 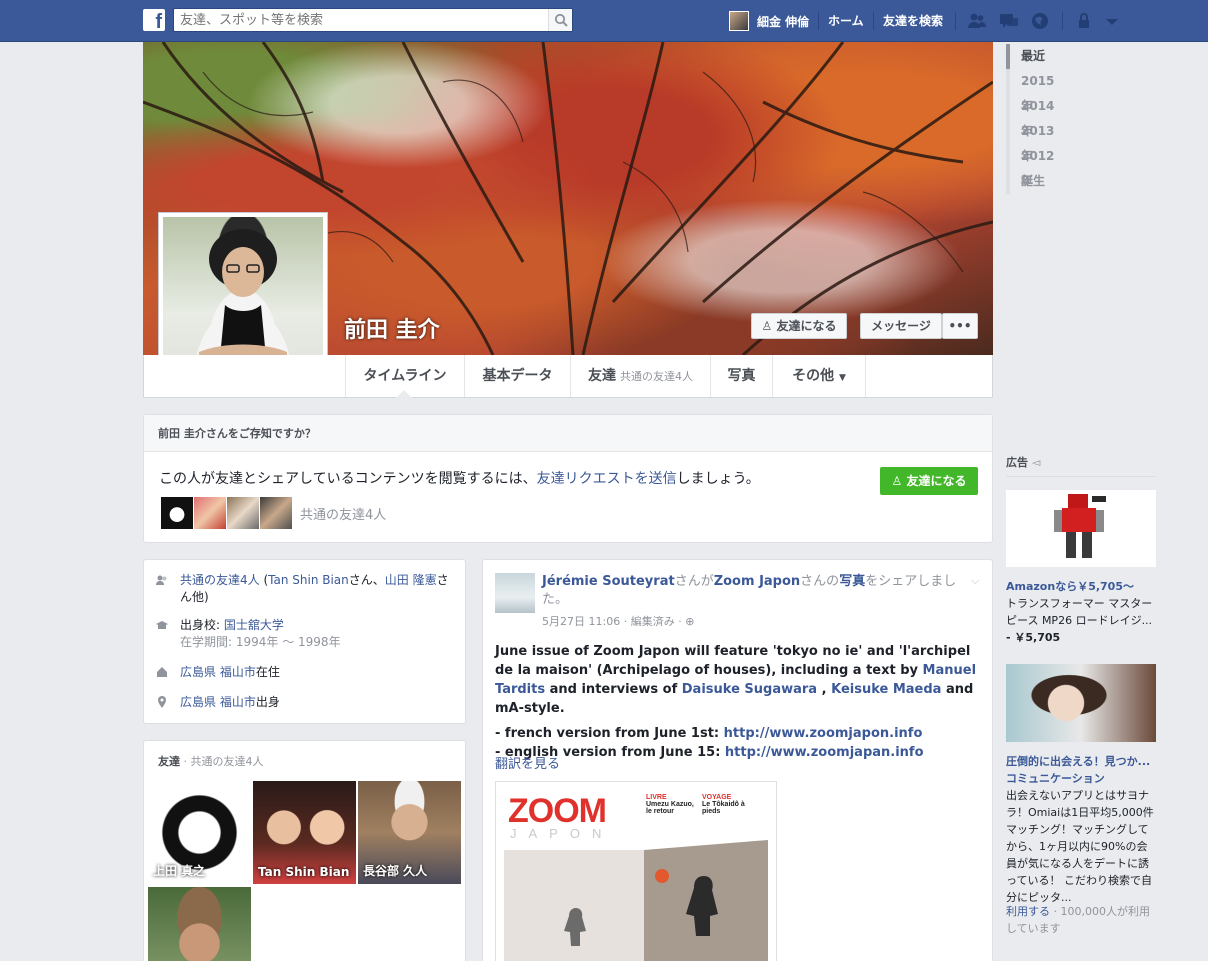 I want to click on mutual-friends-faces, so click(x=227, y=513).